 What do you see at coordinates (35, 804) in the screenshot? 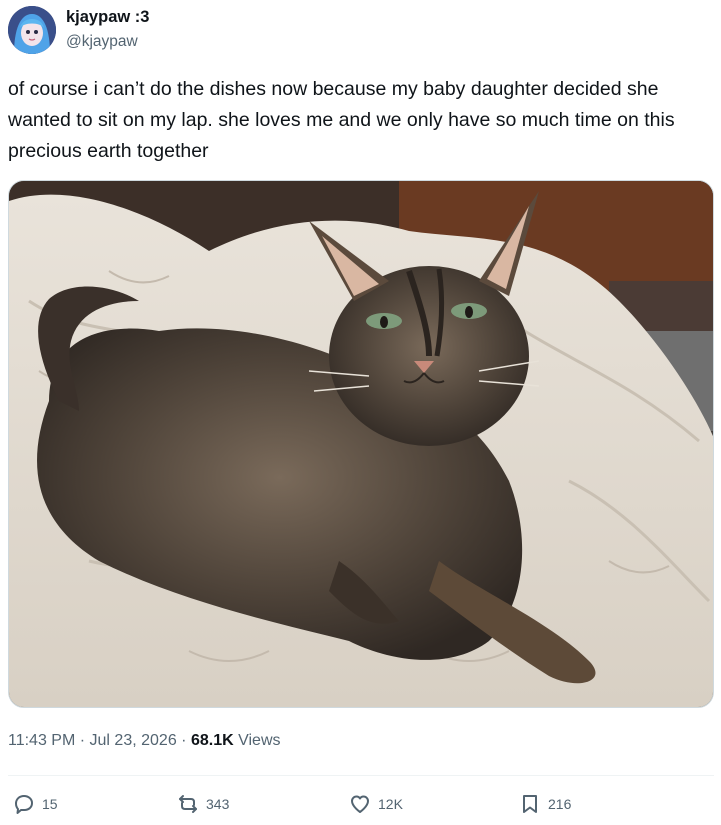
I see `reply-button: 15` at bounding box center [35, 804].